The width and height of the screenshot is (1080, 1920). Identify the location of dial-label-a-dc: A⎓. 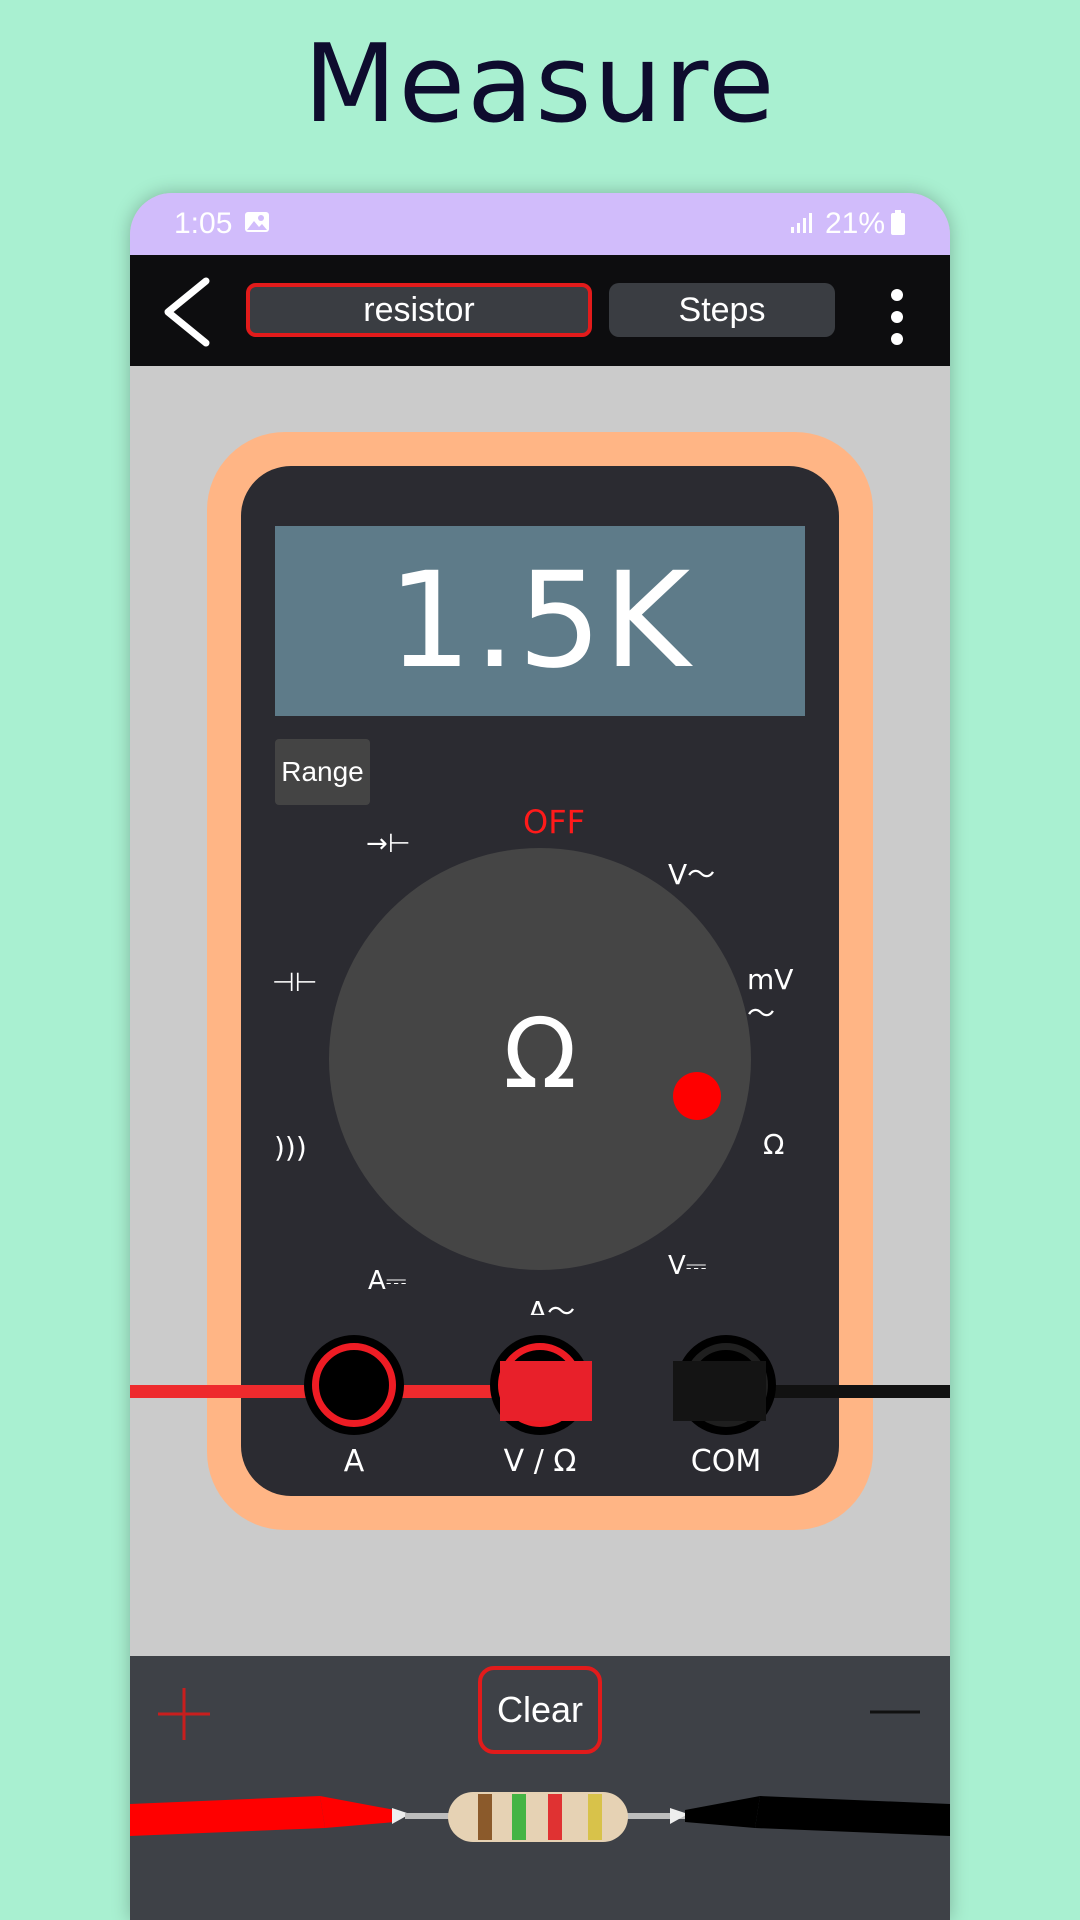
(387, 1281).